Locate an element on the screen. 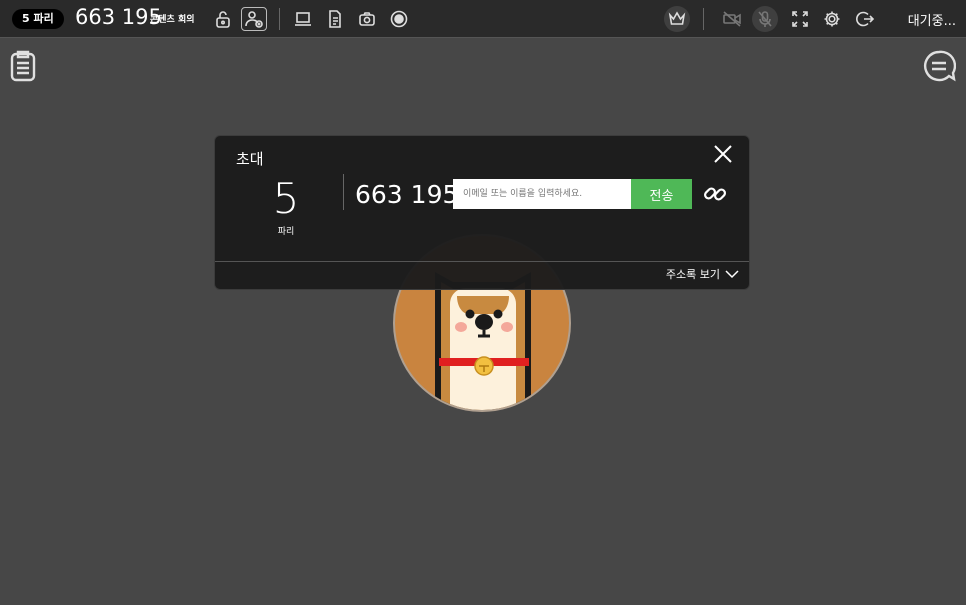 This screenshot has width=966, height=605. exit-icon is located at coordinates (865, 19).